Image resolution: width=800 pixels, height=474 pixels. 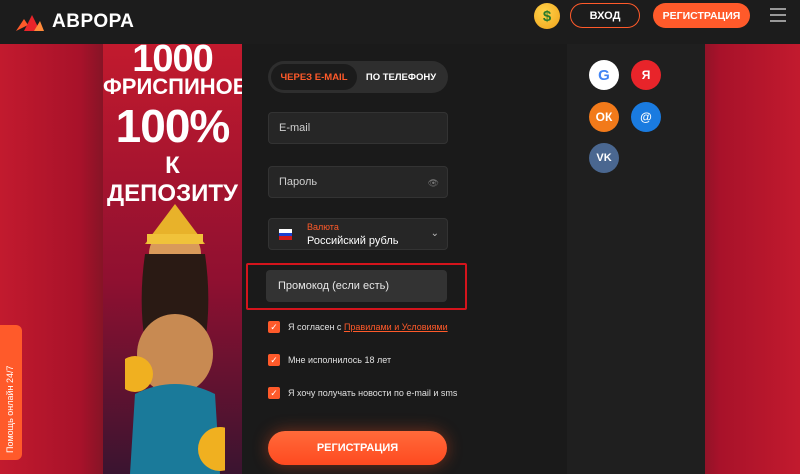 What do you see at coordinates (175, 339) in the screenshot?
I see `cleopatra-illustration` at bounding box center [175, 339].